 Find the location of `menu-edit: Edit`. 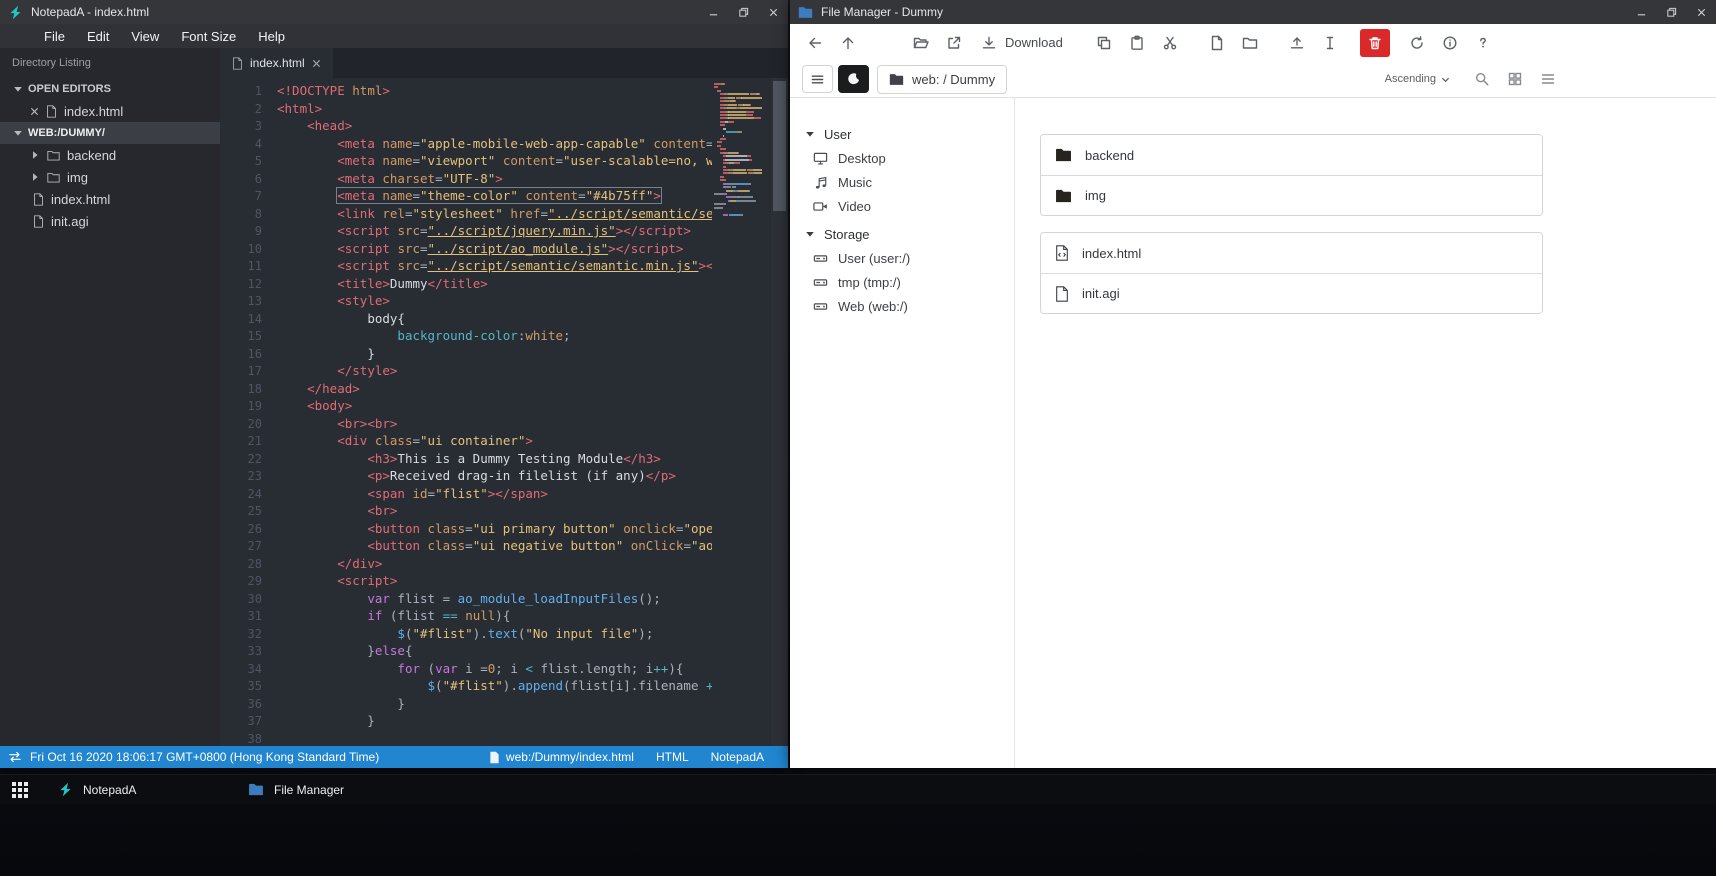

menu-edit: Edit is located at coordinates (98, 36).